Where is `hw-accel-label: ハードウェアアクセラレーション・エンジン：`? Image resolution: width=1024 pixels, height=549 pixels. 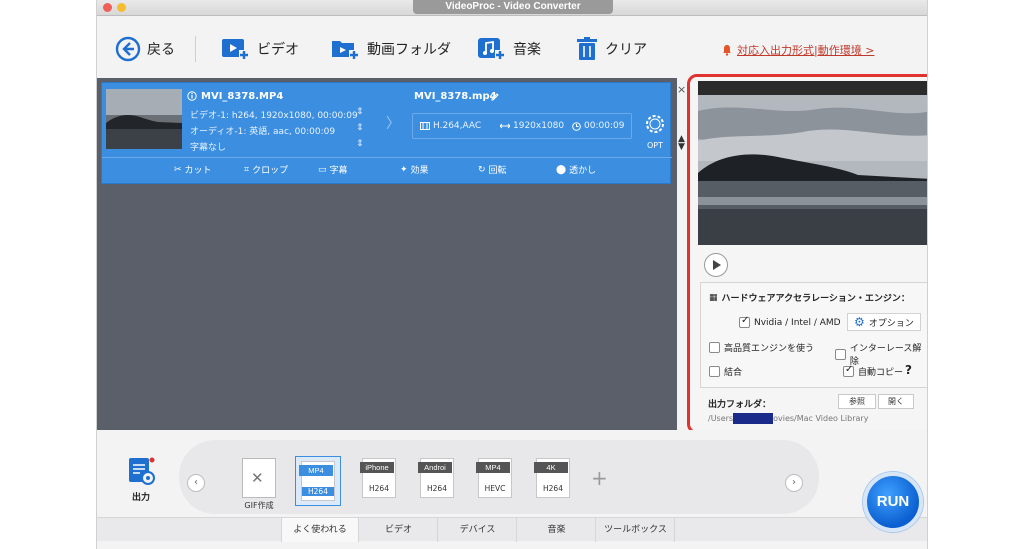
hw-accel-label: ハードウェアアクセラレーション・エンジン： is located at coordinates (815, 299).